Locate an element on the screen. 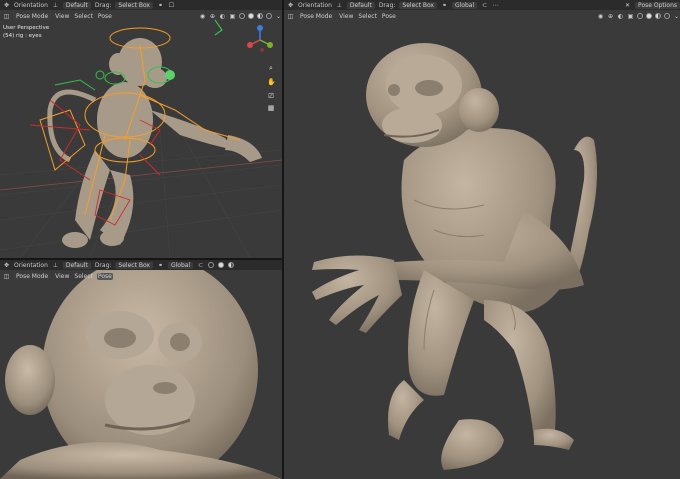 The image size is (680, 479). shading-material-icon is located at coordinates (231, 265).